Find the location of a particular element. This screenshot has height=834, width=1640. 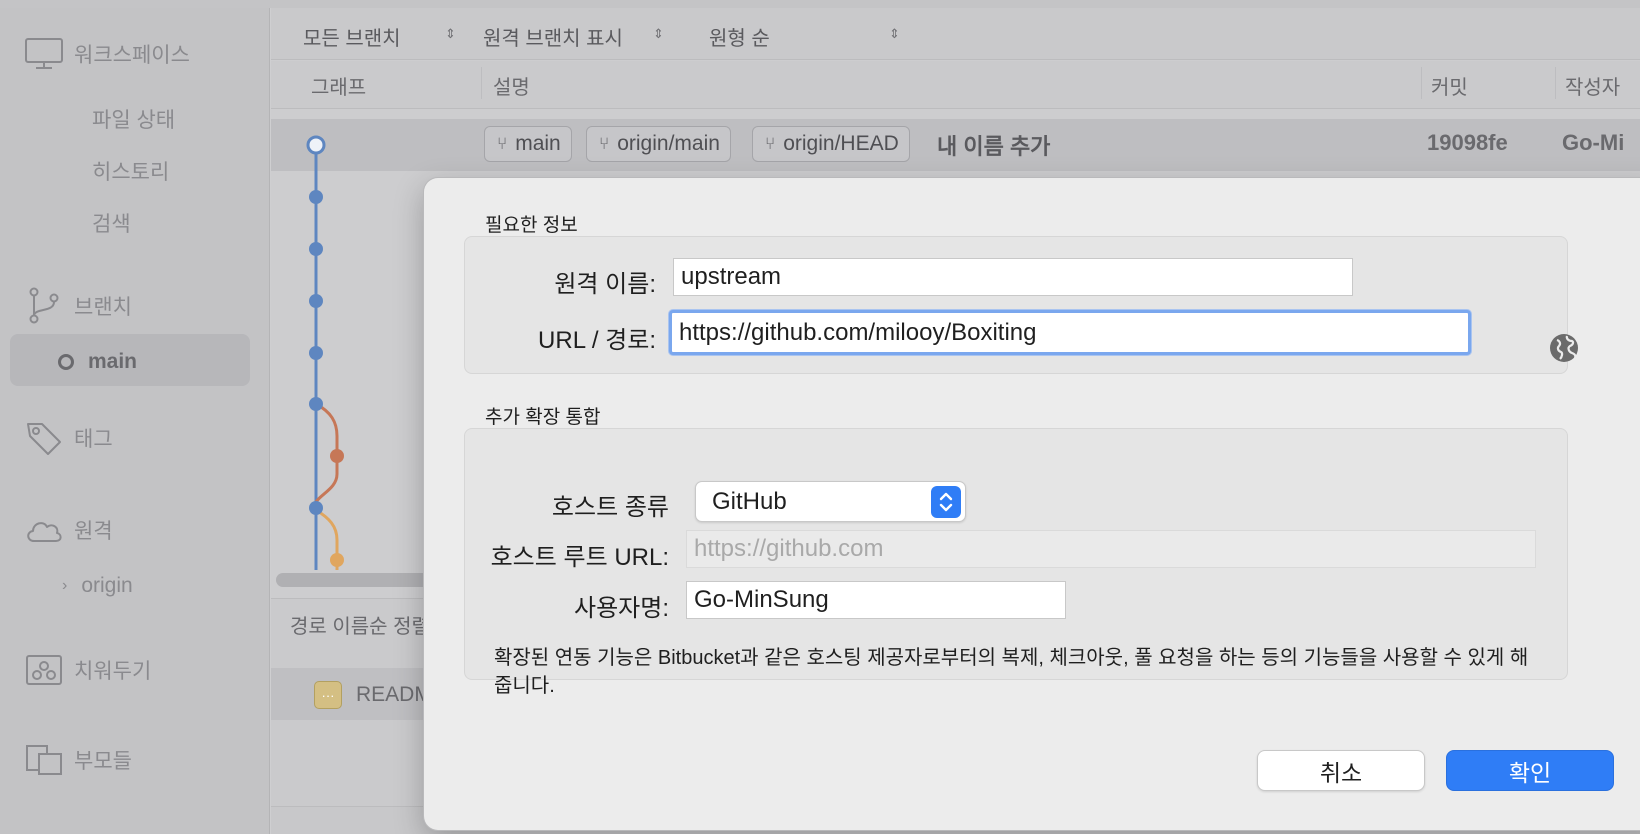

sidebar-parents-label: 부모들 is located at coordinates (103, 761).